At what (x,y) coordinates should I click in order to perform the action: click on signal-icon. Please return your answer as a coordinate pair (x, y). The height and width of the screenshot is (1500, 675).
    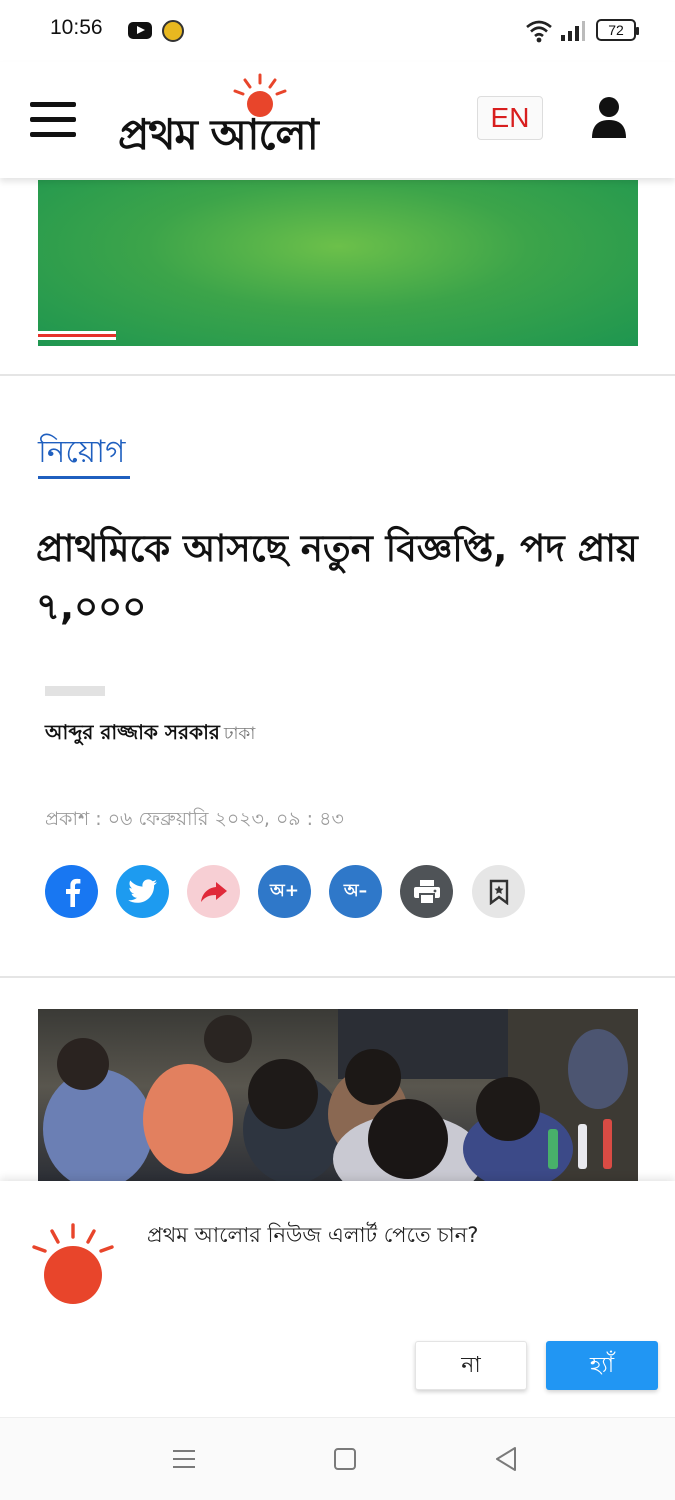
    Looking at the image, I should click on (573, 31).